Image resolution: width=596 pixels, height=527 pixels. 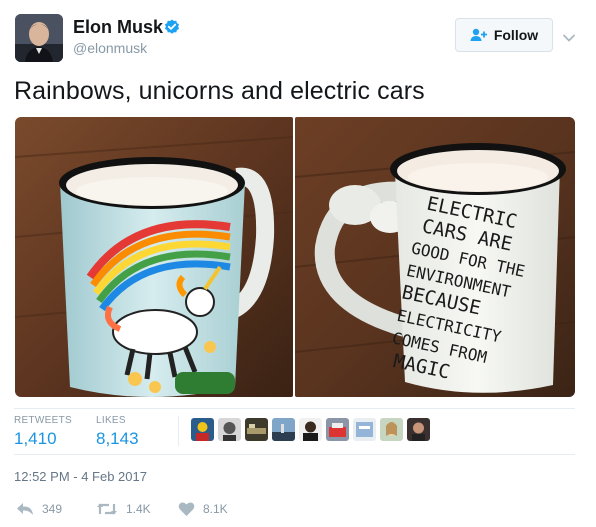 I want to click on verified-badge-icon, so click(x=172, y=27).